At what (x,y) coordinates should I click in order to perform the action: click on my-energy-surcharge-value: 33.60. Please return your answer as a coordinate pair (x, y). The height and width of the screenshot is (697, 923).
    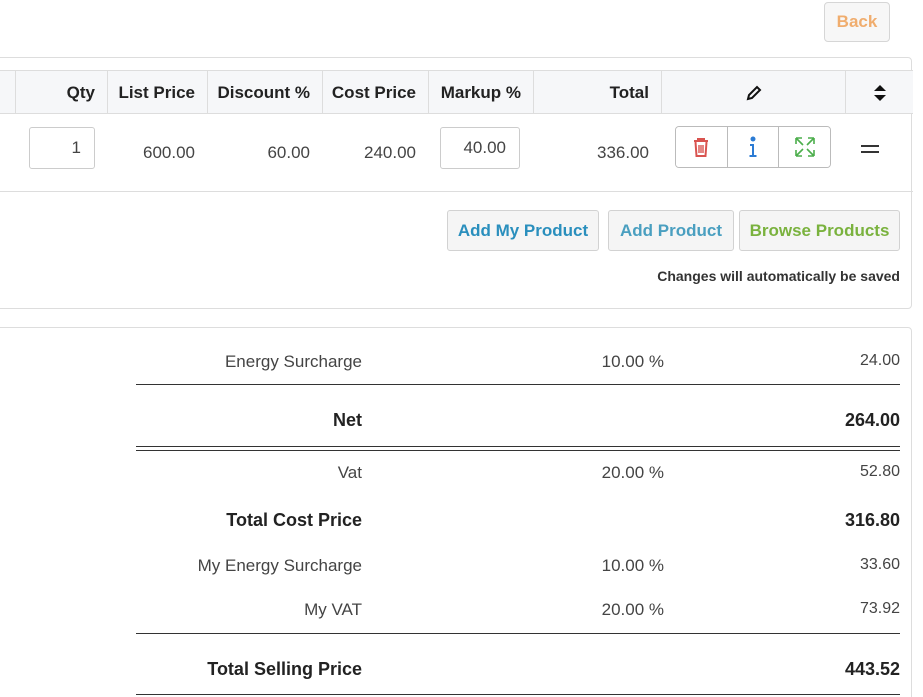
    Looking at the image, I should click on (879, 564).